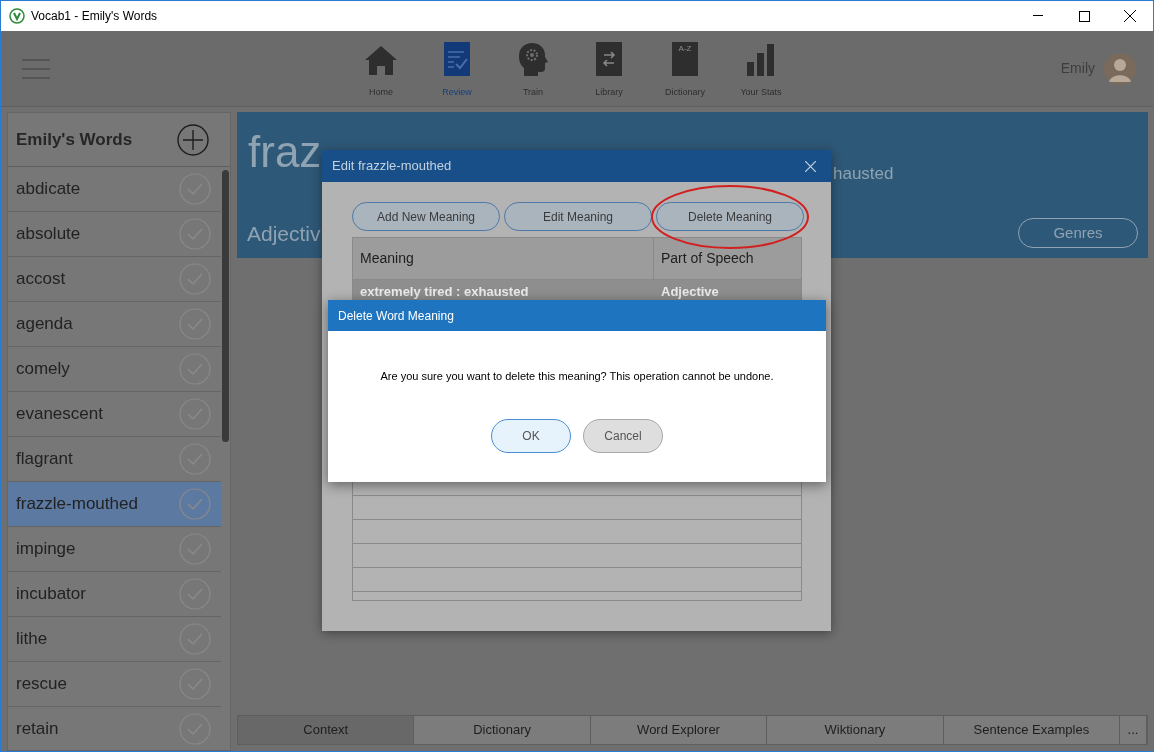  What do you see at coordinates (285, 152) in the screenshot?
I see `word-title: fraz` at bounding box center [285, 152].